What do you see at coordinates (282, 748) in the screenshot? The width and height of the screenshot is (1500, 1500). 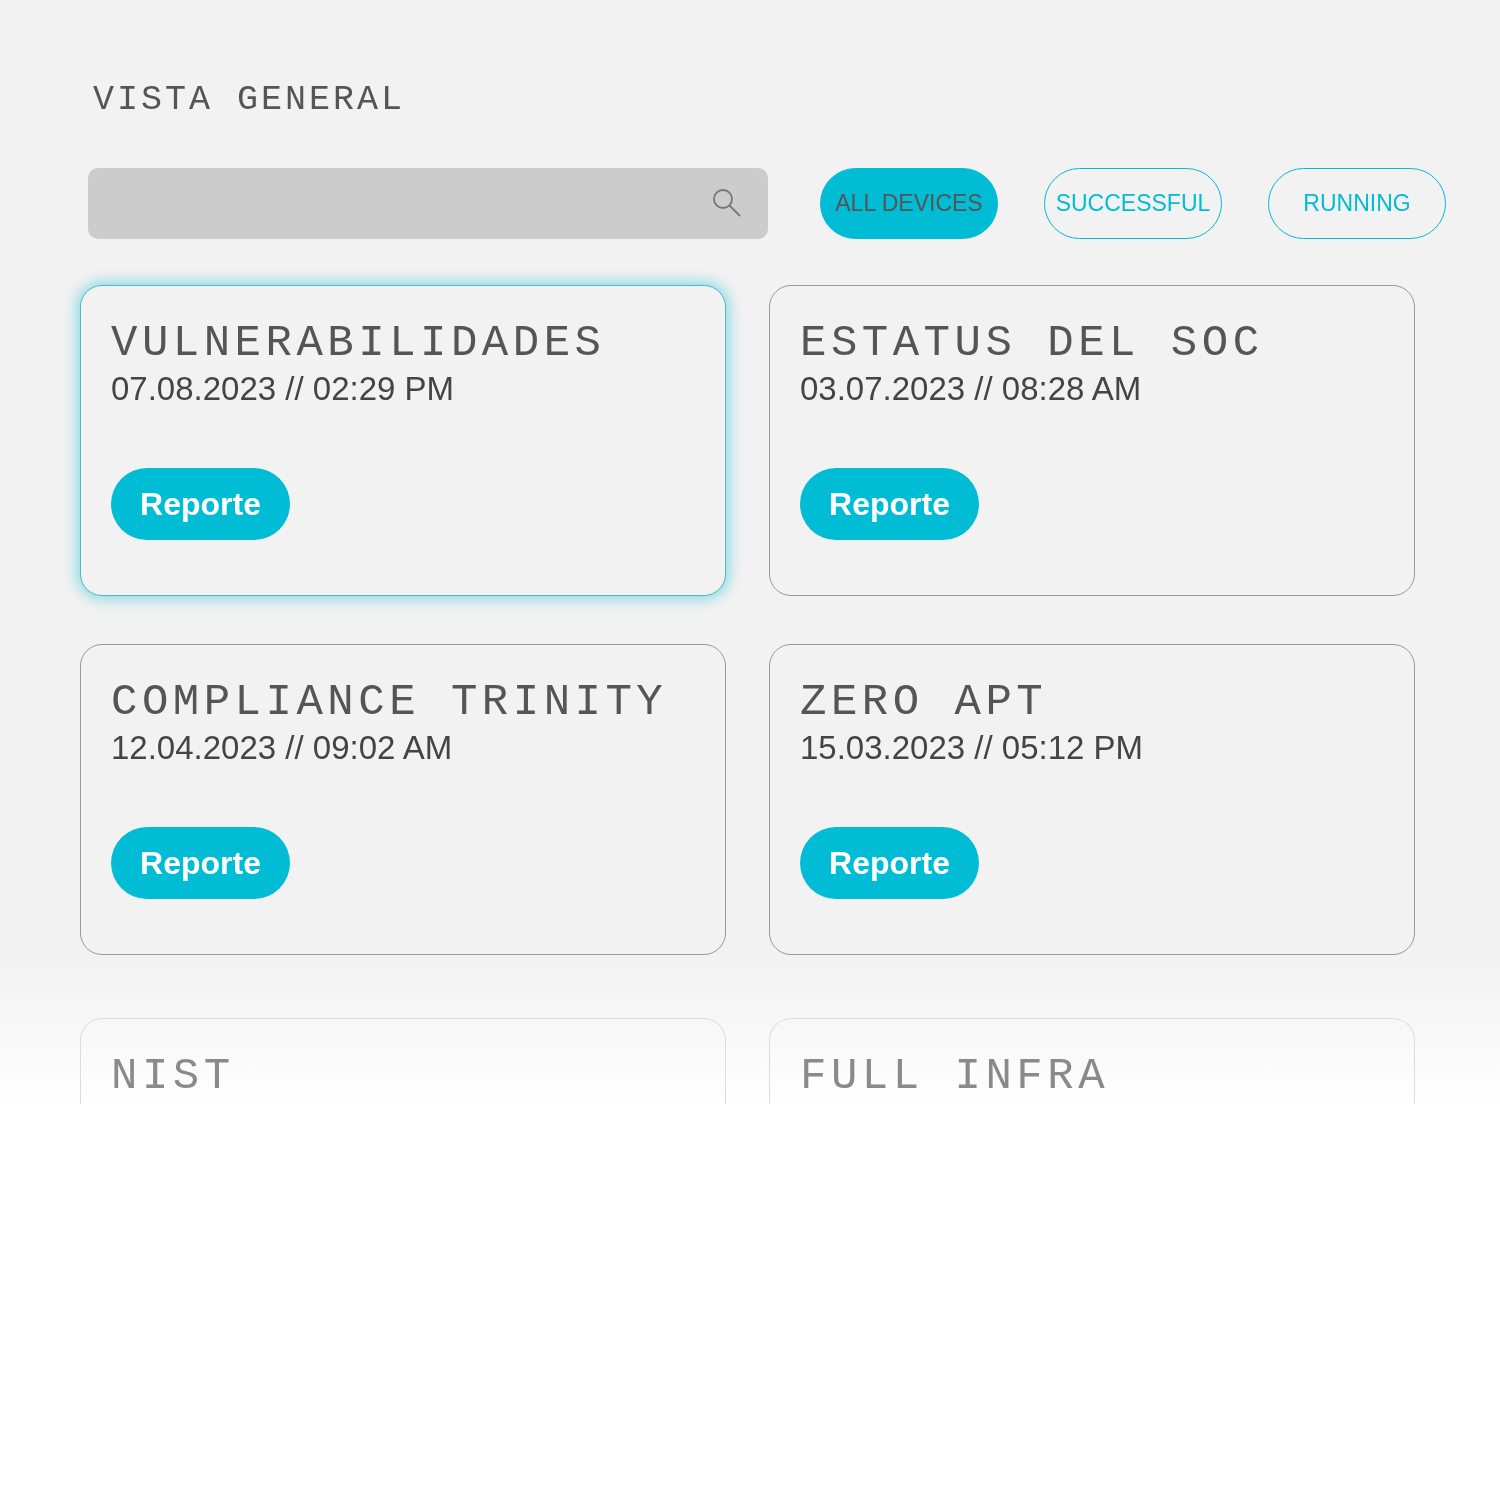 I see `card-date: 12.04.2023 // 09:02 AM` at bounding box center [282, 748].